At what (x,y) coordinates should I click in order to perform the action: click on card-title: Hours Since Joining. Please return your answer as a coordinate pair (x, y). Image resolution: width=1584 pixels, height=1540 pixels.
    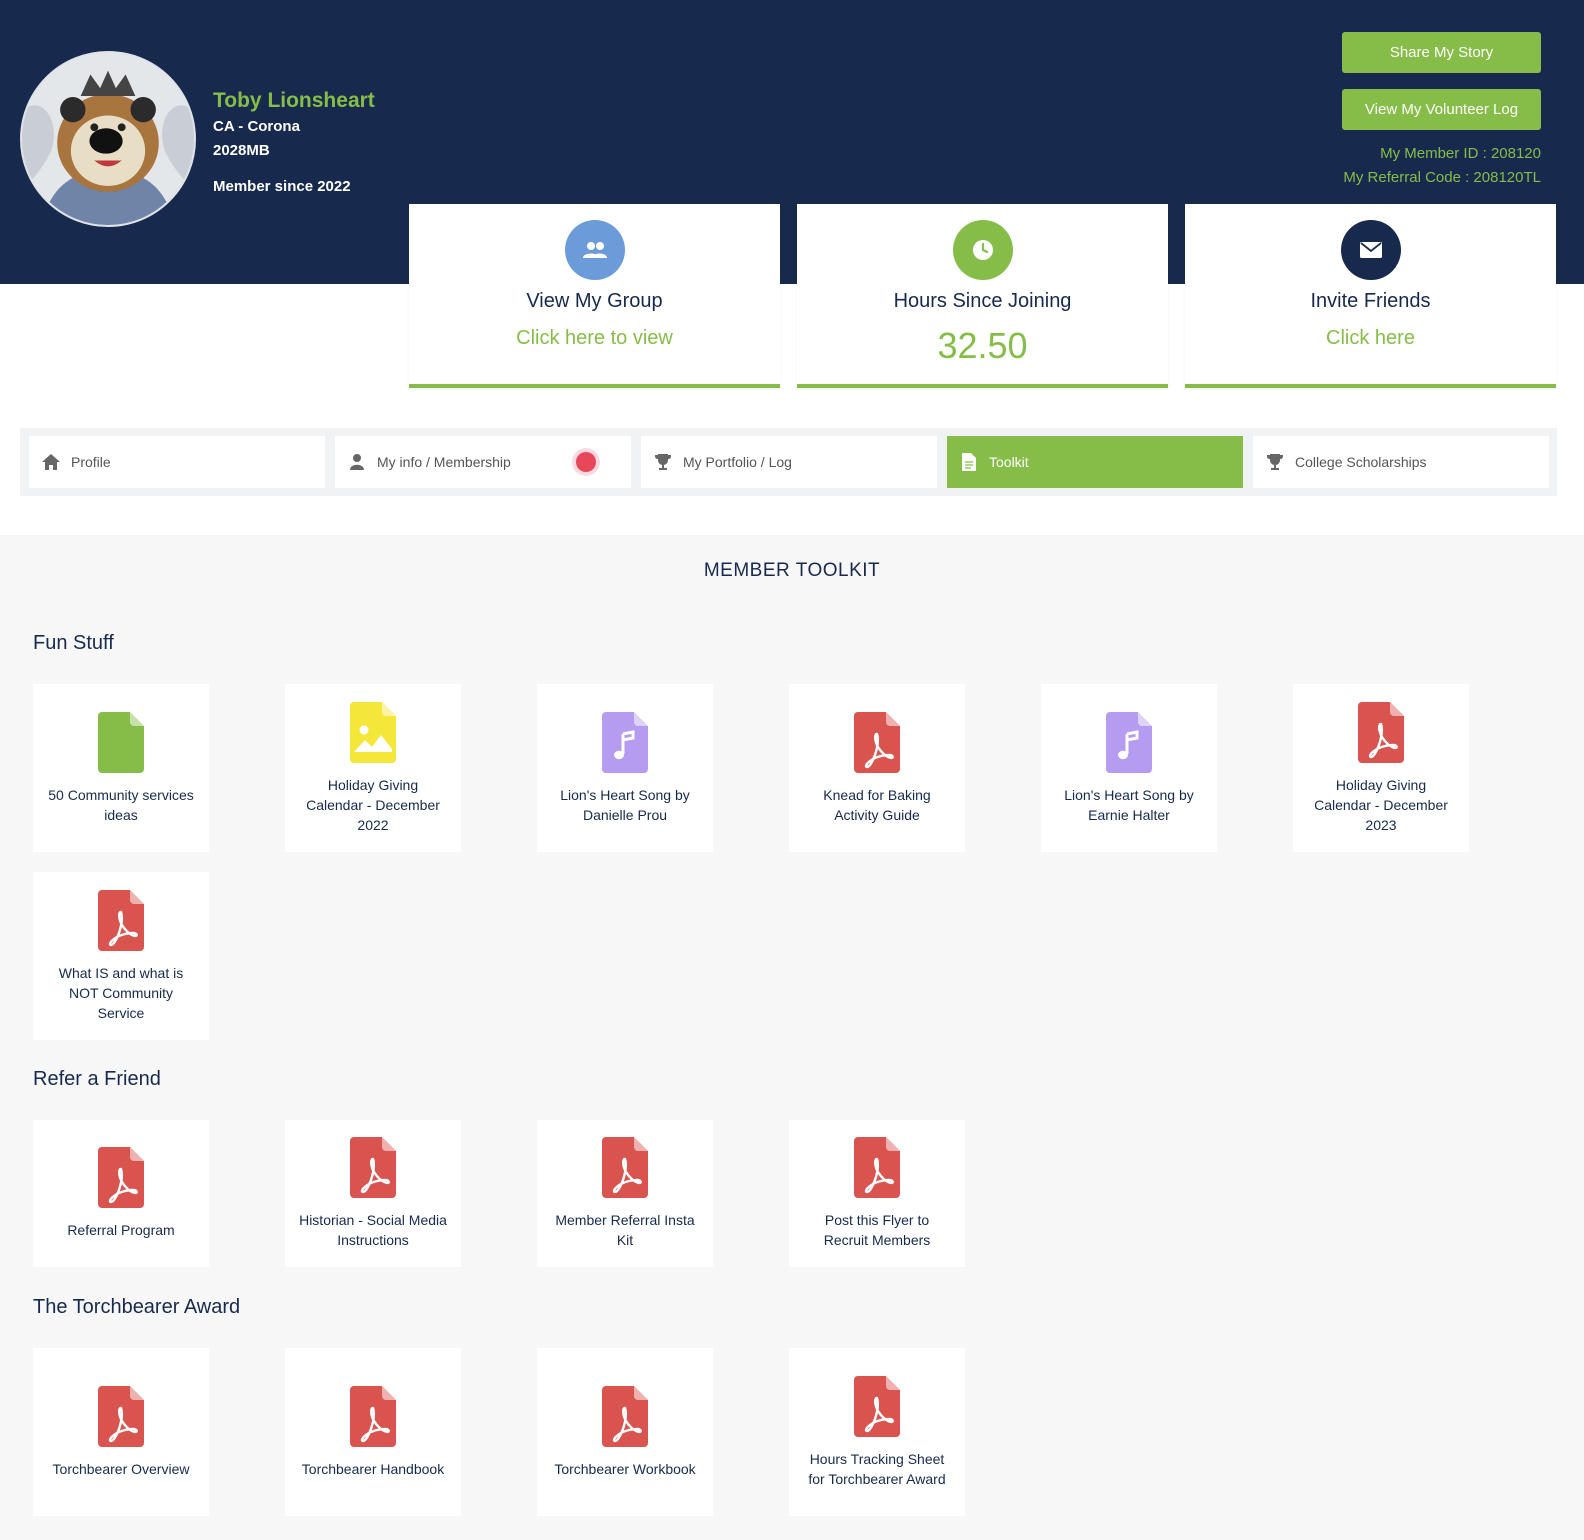
    Looking at the image, I should click on (982, 301).